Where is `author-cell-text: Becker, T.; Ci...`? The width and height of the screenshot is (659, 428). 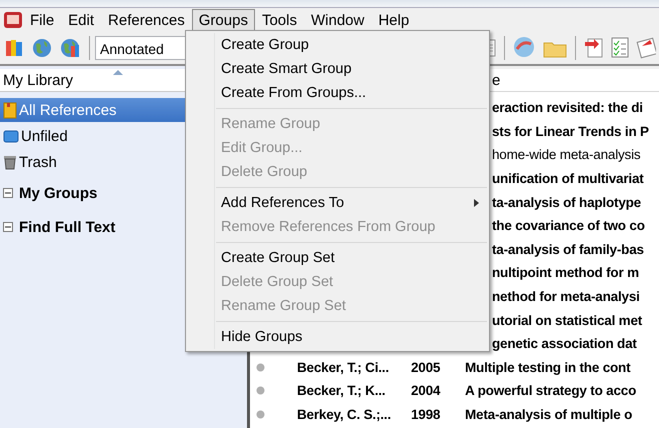
author-cell-text: Becker, T.; Ci... is located at coordinates (343, 367).